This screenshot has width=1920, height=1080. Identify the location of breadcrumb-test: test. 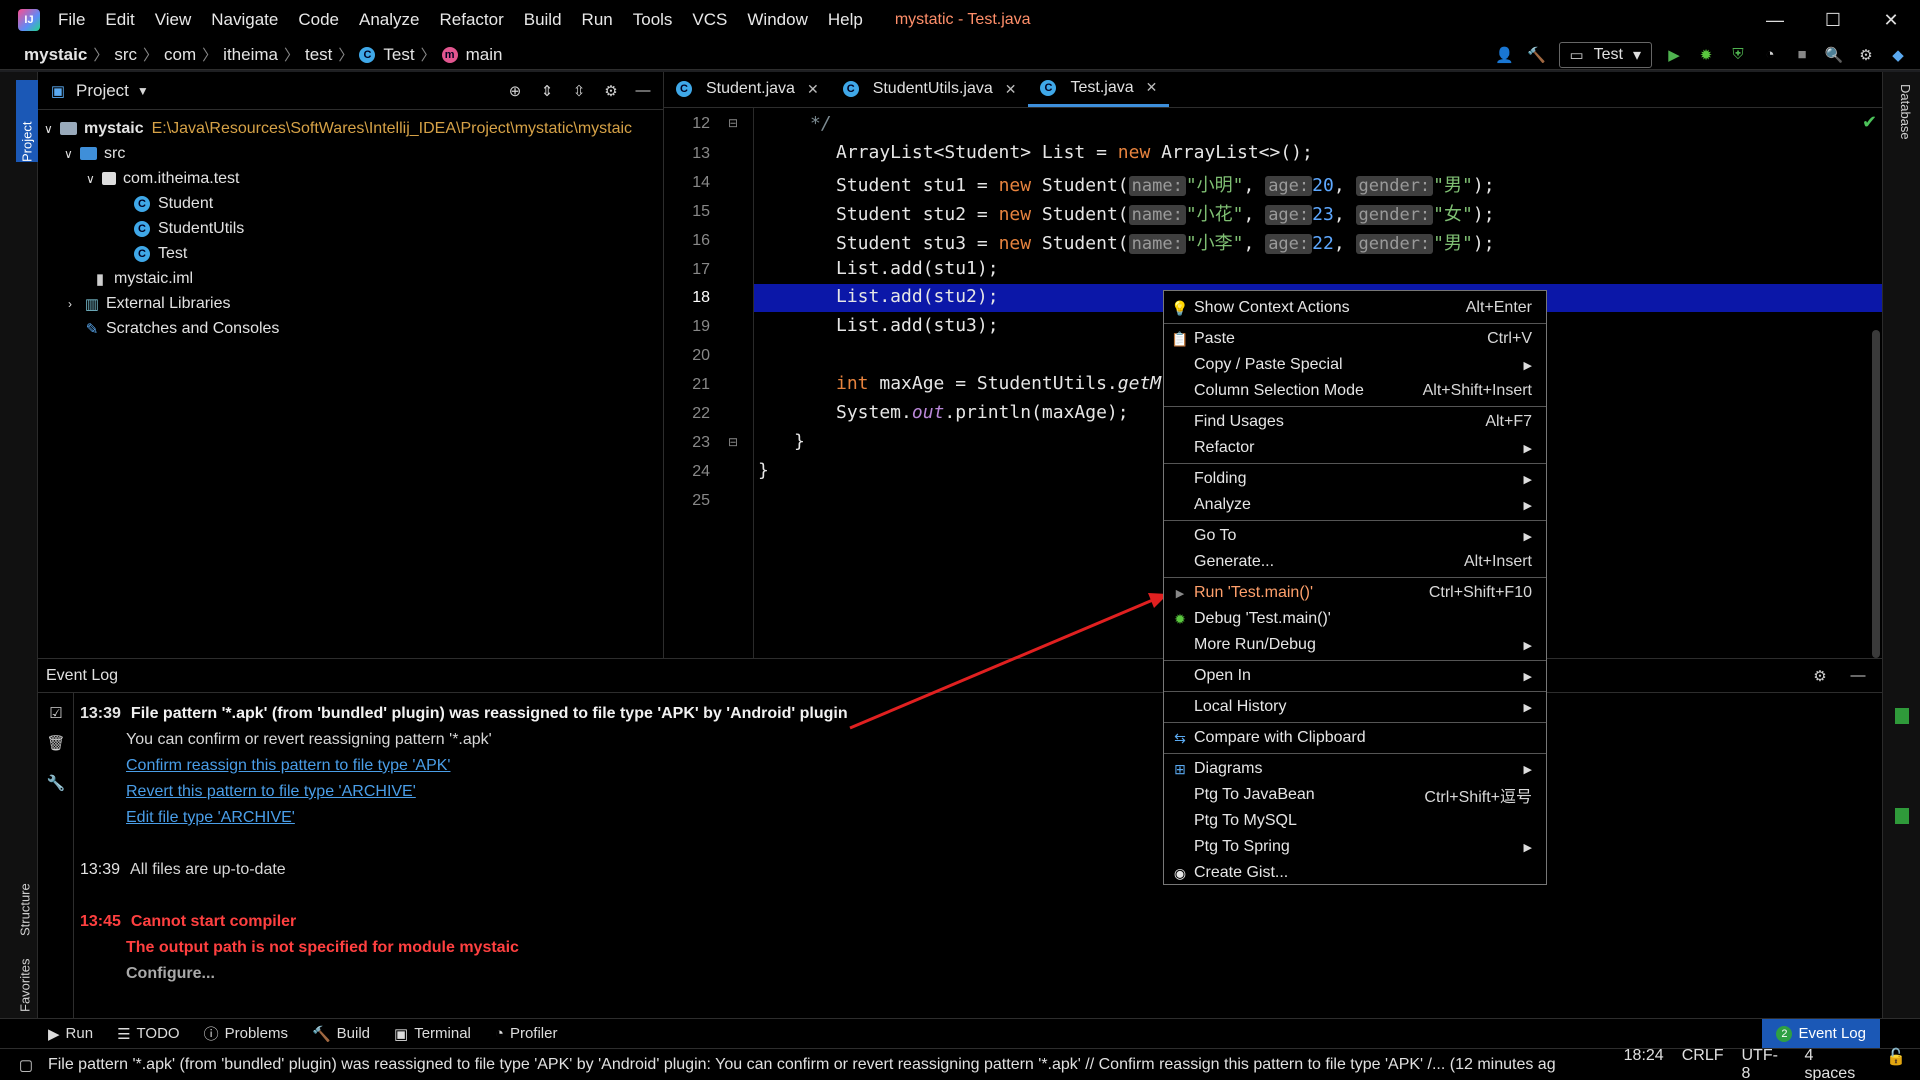
(318, 55).